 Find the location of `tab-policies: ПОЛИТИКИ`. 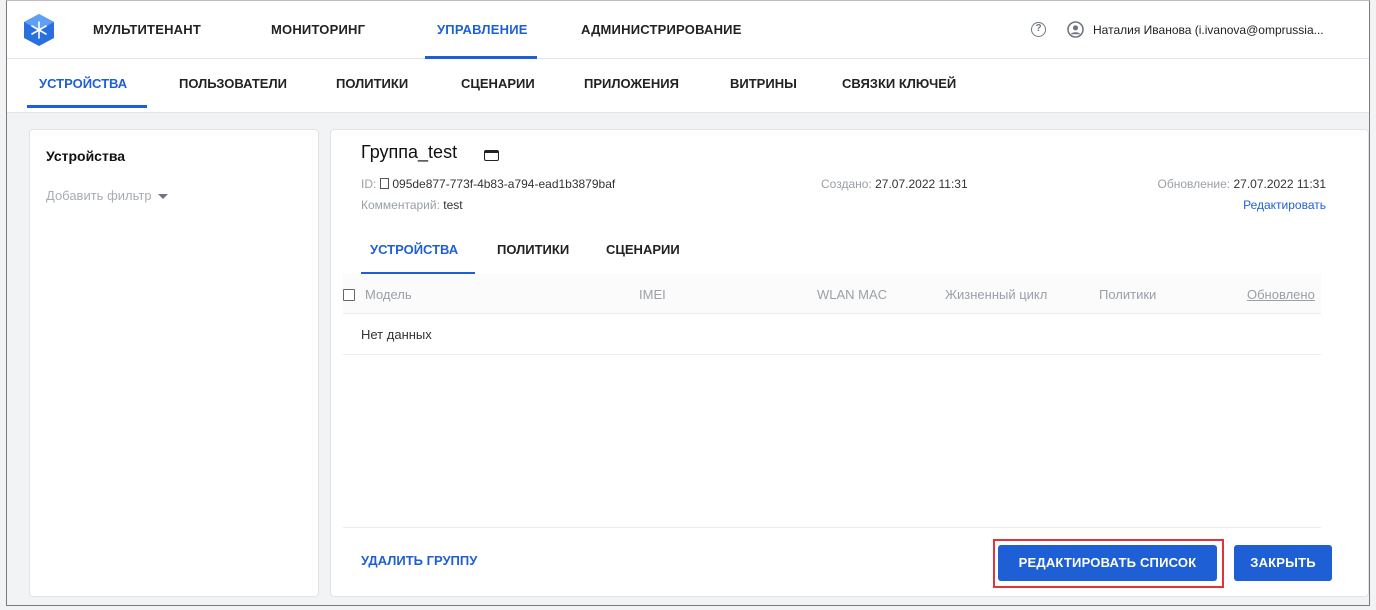

tab-policies: ПОЛИТИКИ is located at coordinates (372, 84).